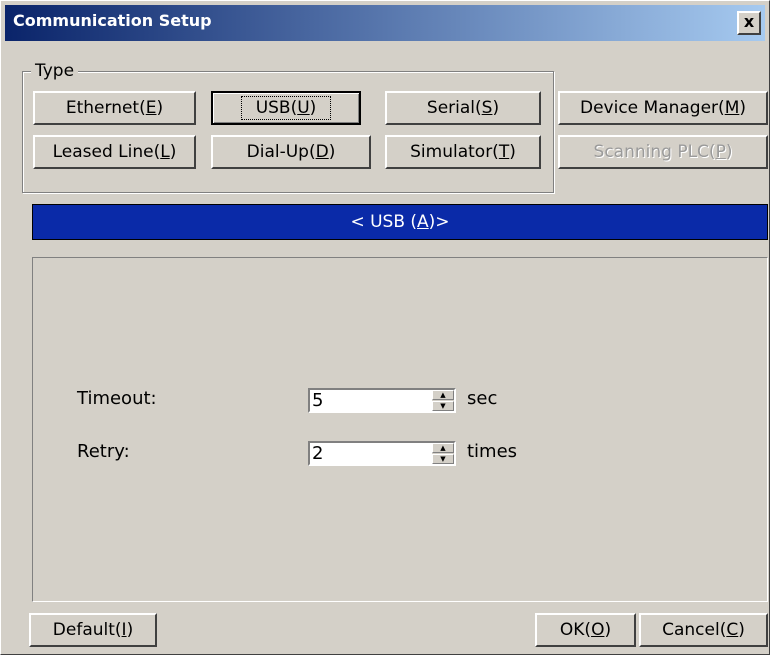  I want to click on timeout-label: Timeout:, so click(117, 398).